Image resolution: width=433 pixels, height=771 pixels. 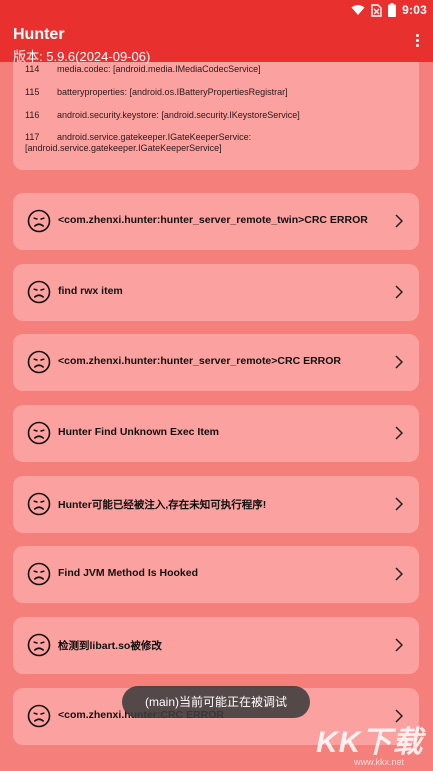 I want to click on list-item-label: Find JVM Method Is Hooked, so click(x=128, y=573).